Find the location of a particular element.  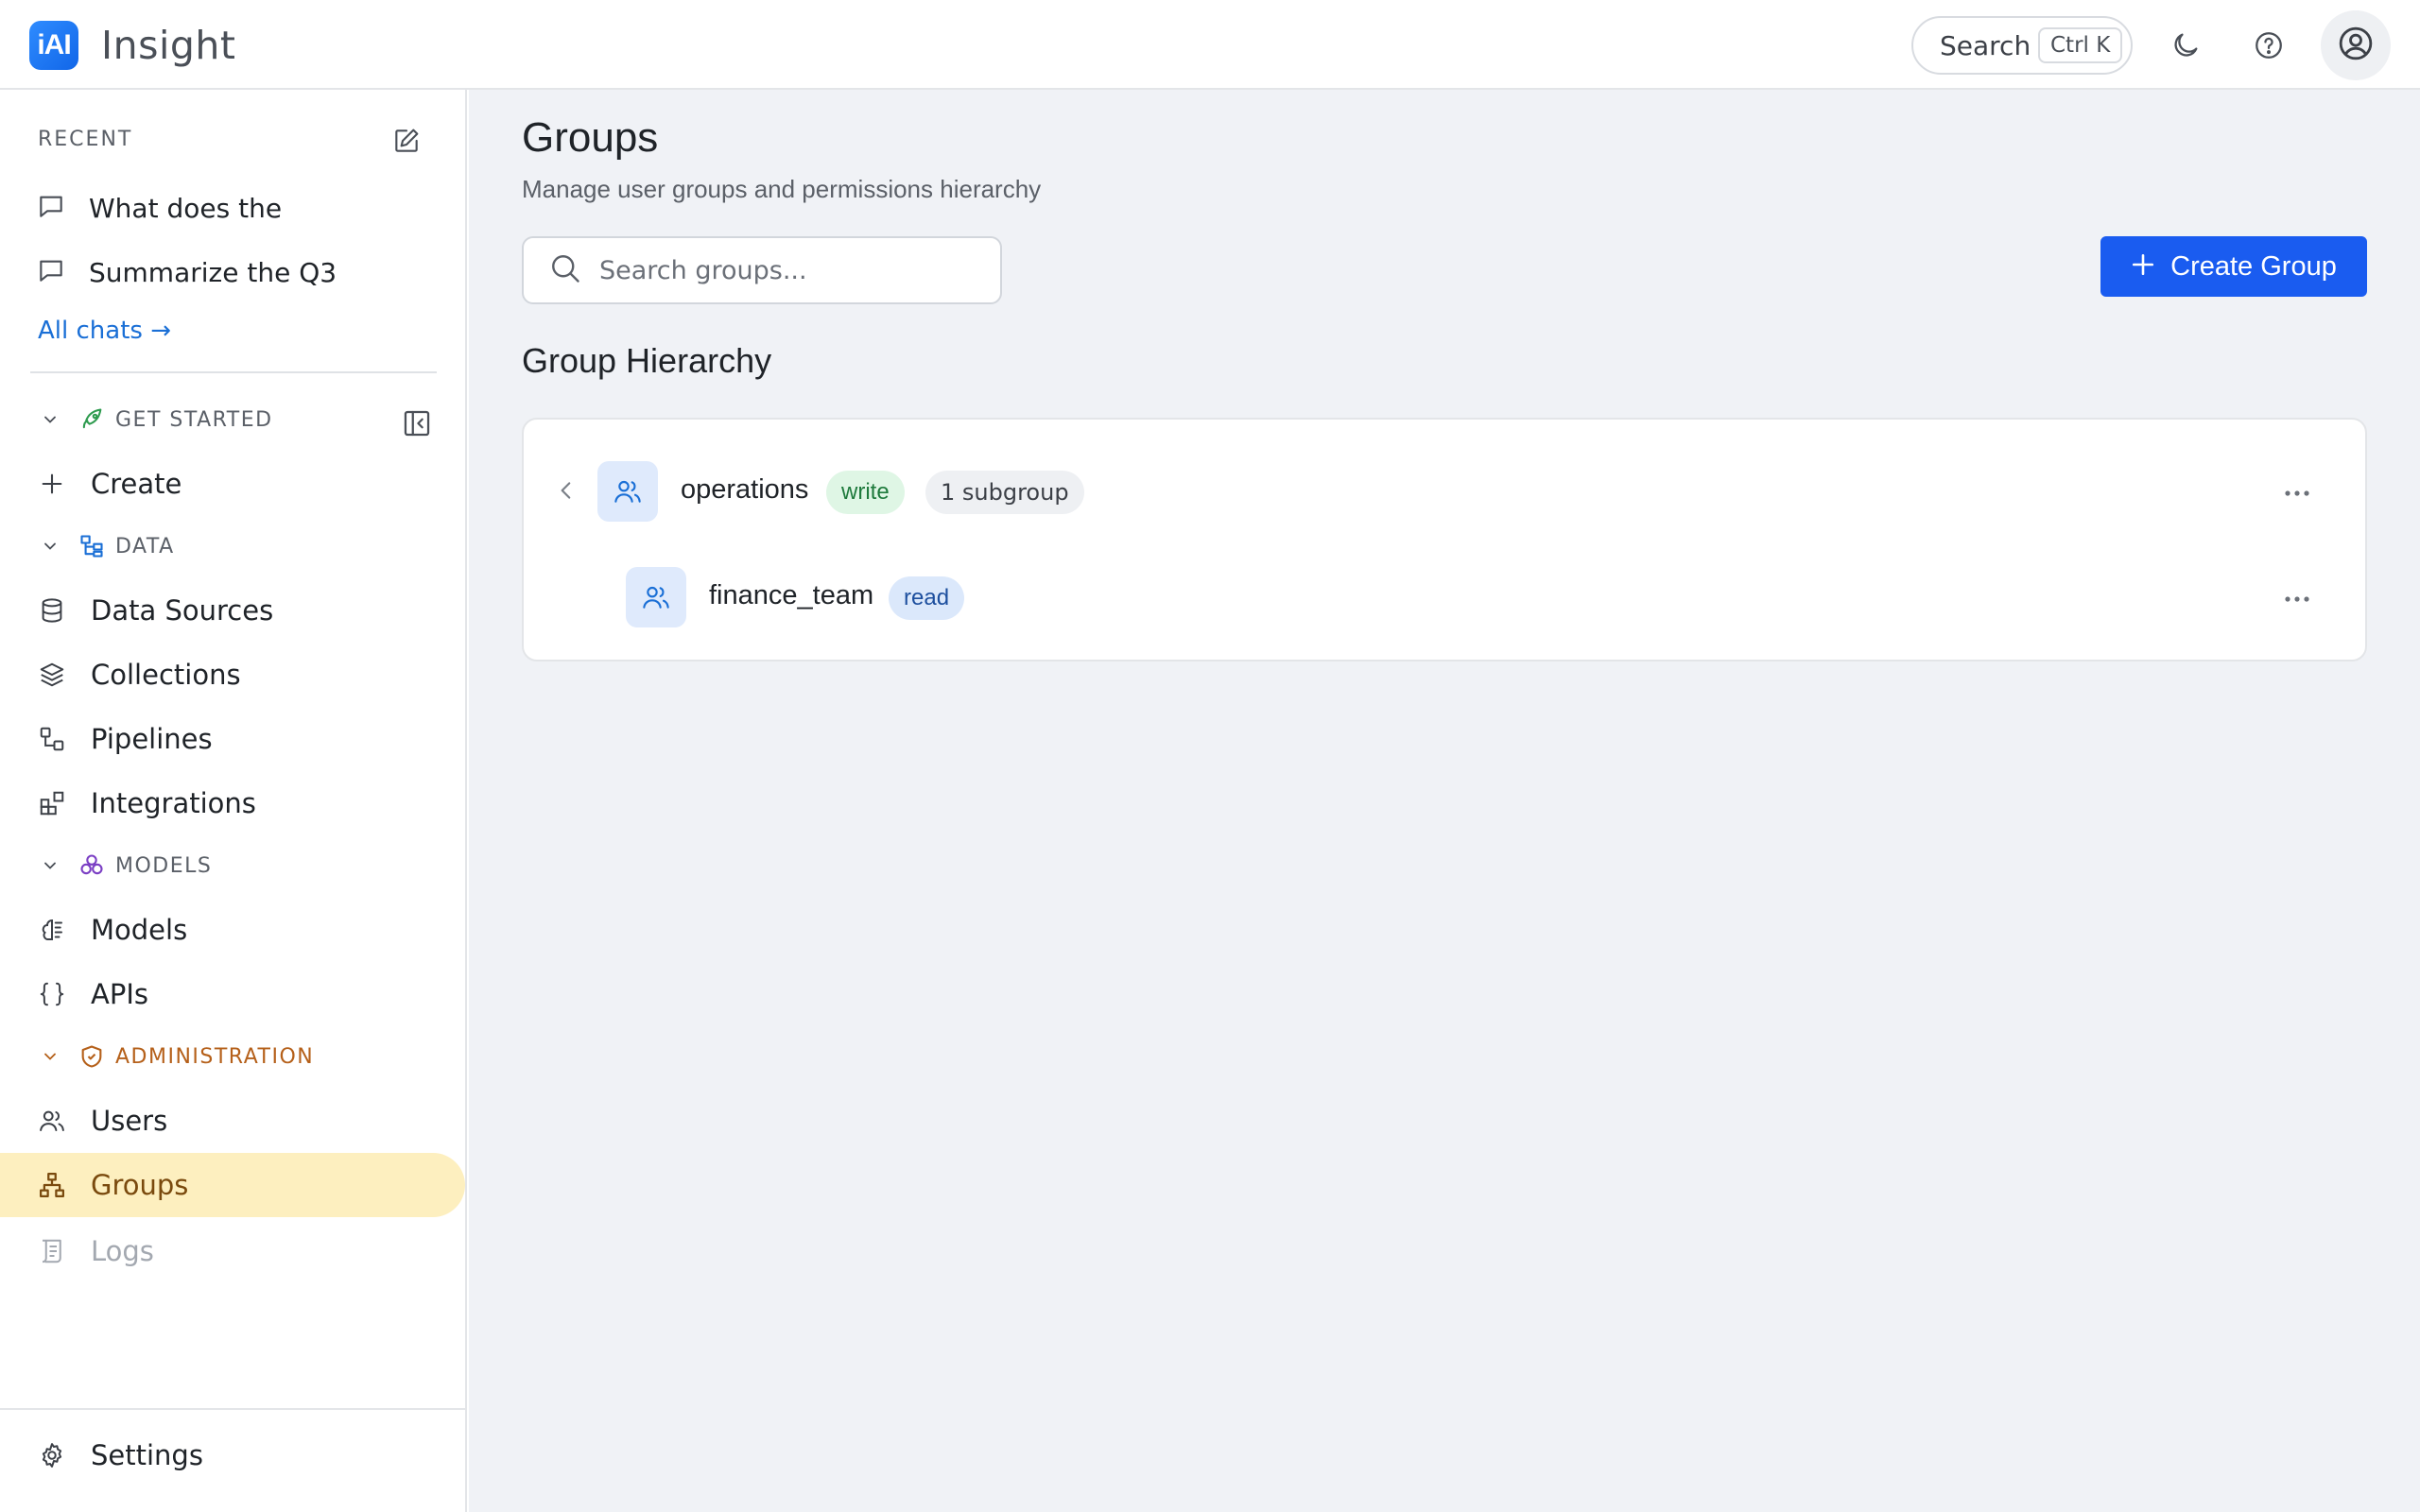

group-hierarchy-title: Group Hierarchy is located at coordinates (647, 360).